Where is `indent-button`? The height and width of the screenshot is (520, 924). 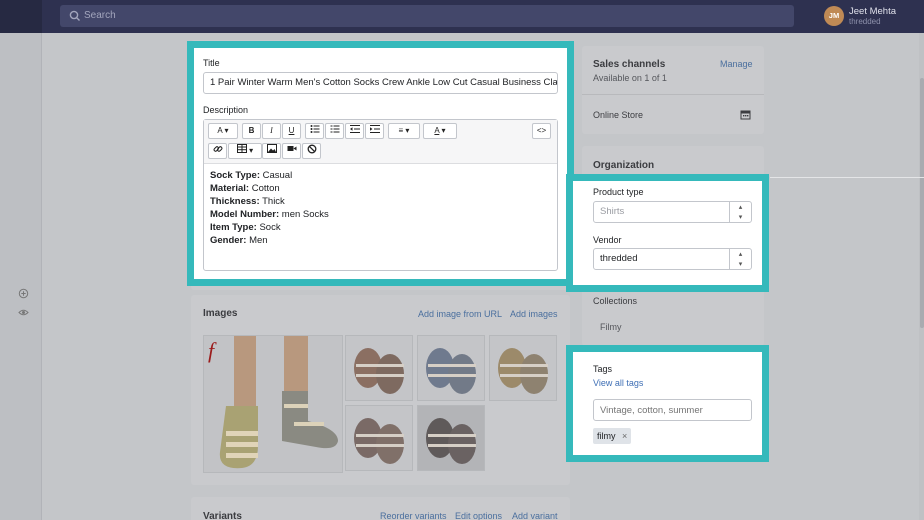 indent-button is located at coordinates (374, 131).